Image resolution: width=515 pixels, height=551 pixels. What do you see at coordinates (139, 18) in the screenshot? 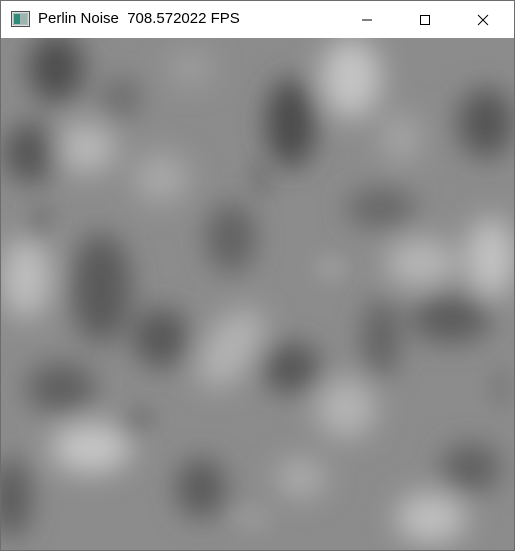
I see `window-title: Perlin Noise 708.572022 FPS` at bounding box center [139, 18].